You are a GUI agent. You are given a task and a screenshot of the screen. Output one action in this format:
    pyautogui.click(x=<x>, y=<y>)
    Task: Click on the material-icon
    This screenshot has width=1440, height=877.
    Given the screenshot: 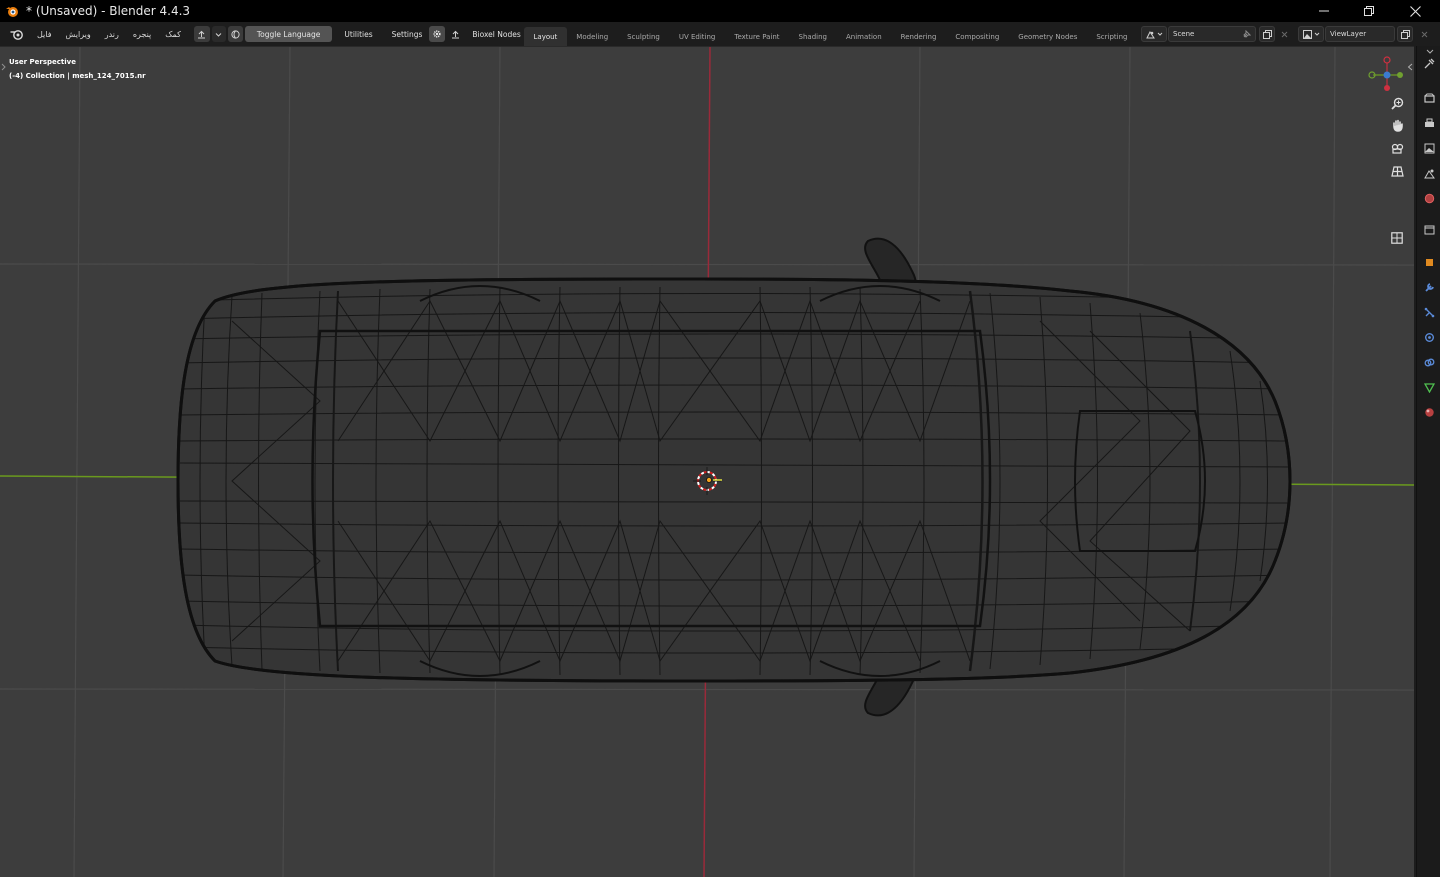 What is the action you would take?
    pyautogui.click(x=1429, y=412)
    